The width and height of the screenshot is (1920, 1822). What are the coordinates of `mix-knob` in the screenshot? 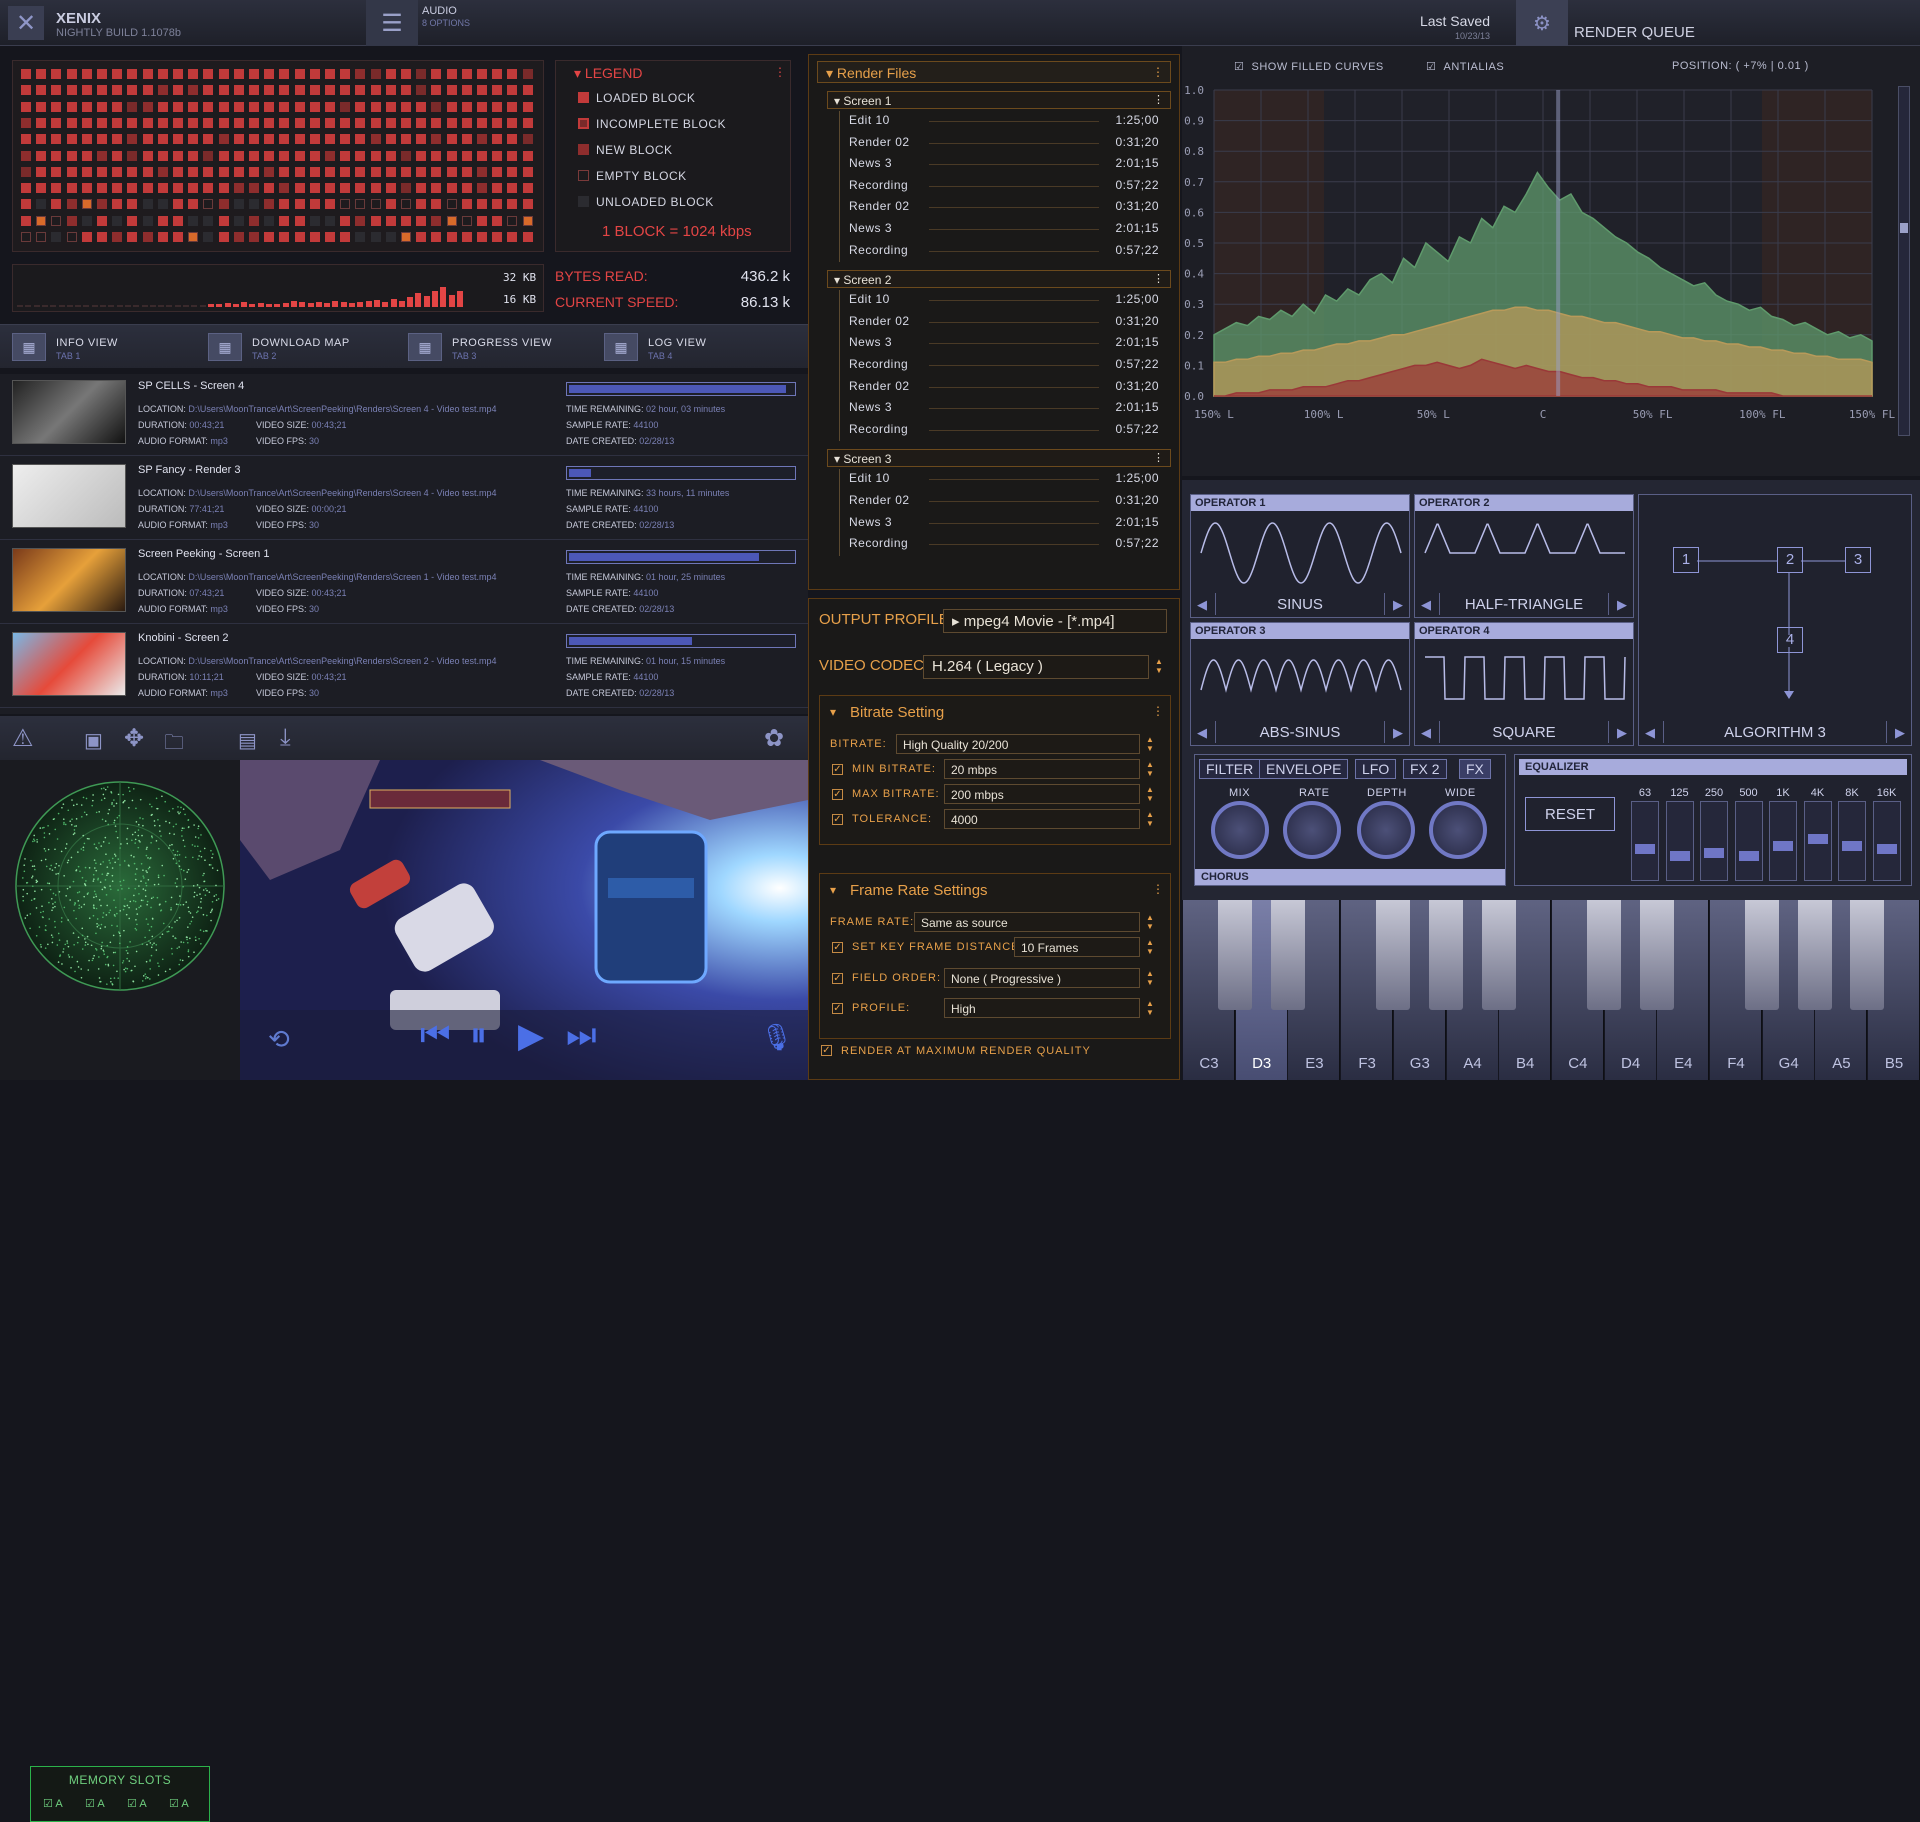 It's located at (1240, 830).